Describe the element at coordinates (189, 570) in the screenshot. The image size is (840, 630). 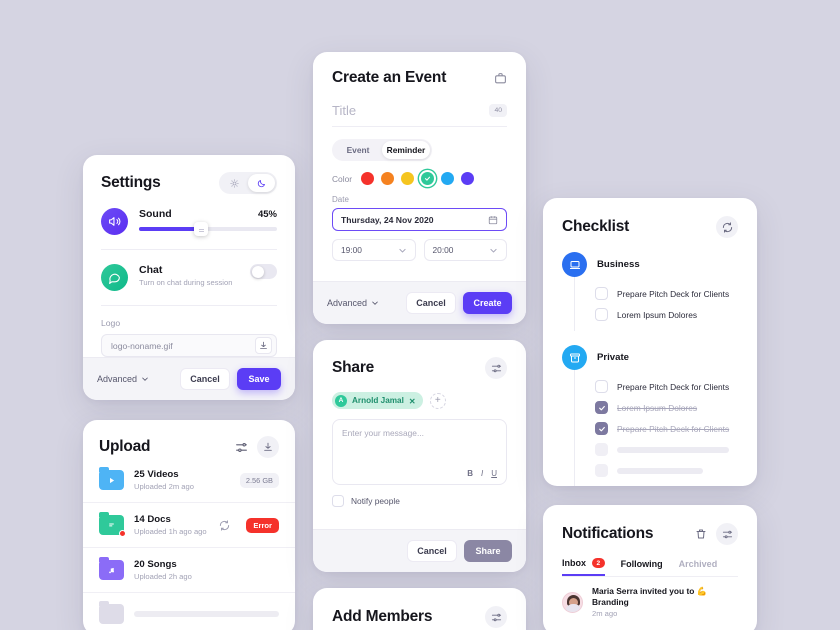
I see `upload-row: 20 Songs Uploaded 2h ago` at that location.